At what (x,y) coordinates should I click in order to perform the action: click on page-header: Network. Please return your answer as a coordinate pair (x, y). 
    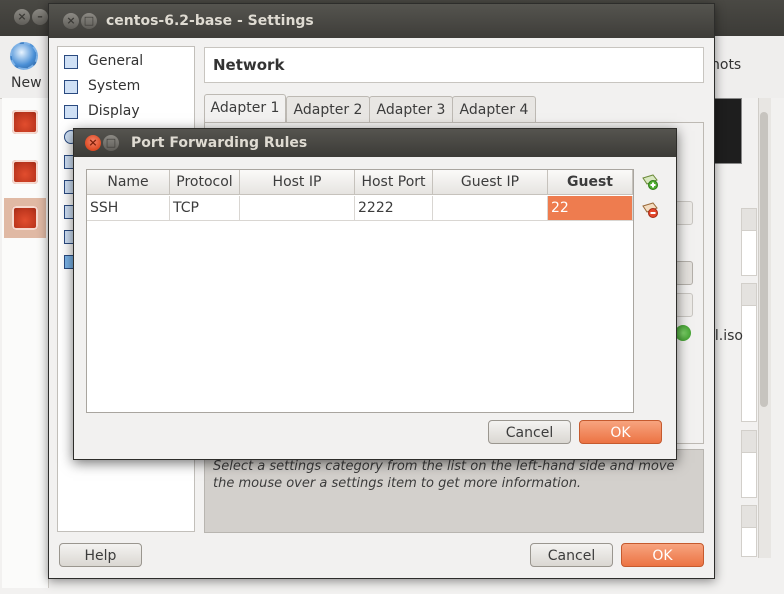
    Looking at the image, I should click on (454, 65).